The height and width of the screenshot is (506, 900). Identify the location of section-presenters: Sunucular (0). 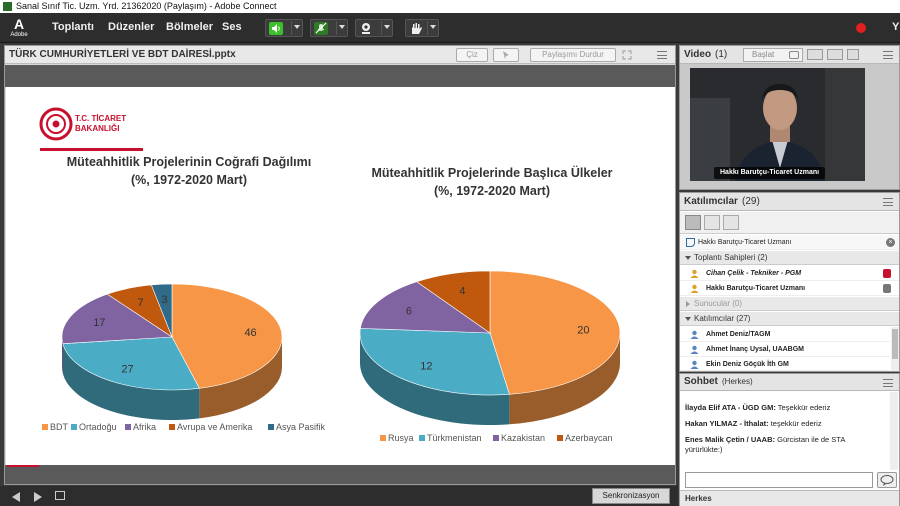
(789, 304).